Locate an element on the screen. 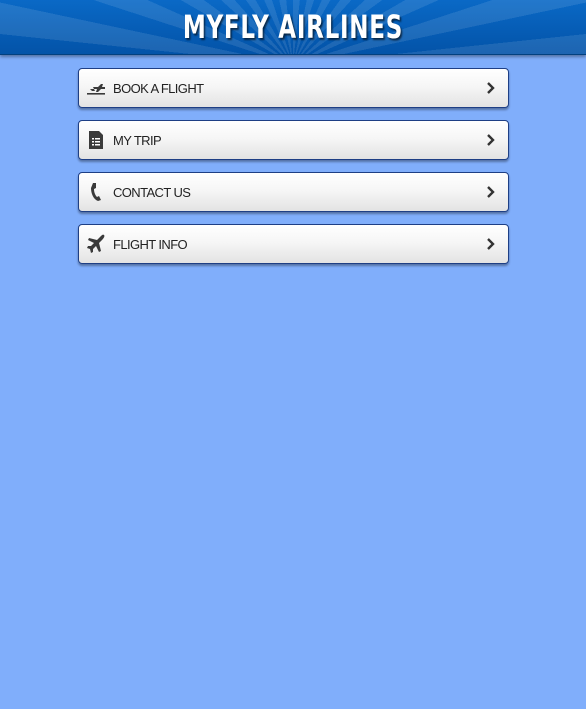  menu-item-label: FLIGHT INFO is located at coordinates (150, 244).